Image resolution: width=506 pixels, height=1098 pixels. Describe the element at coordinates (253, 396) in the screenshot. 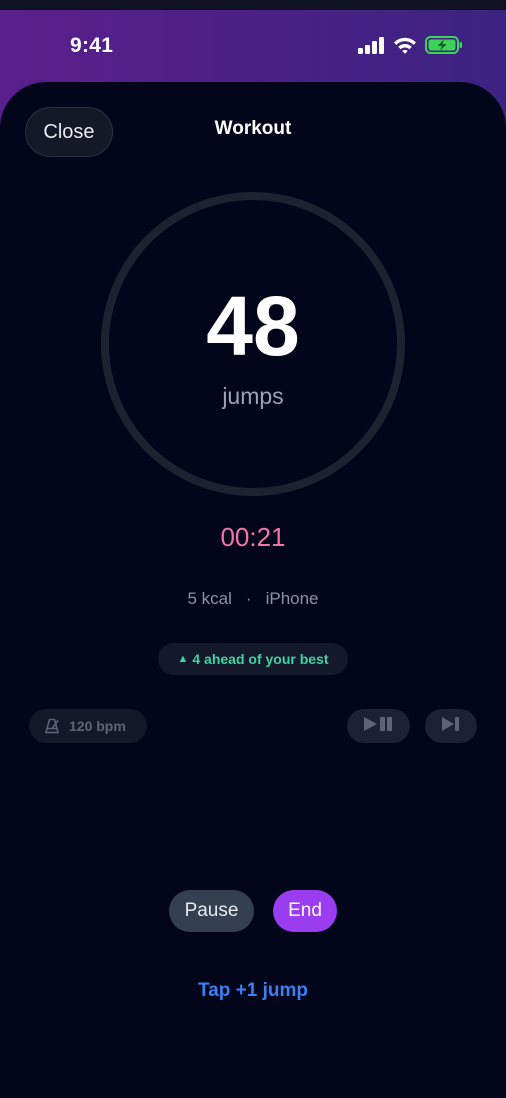

I see `jump-count-unit: jumps` at that location.